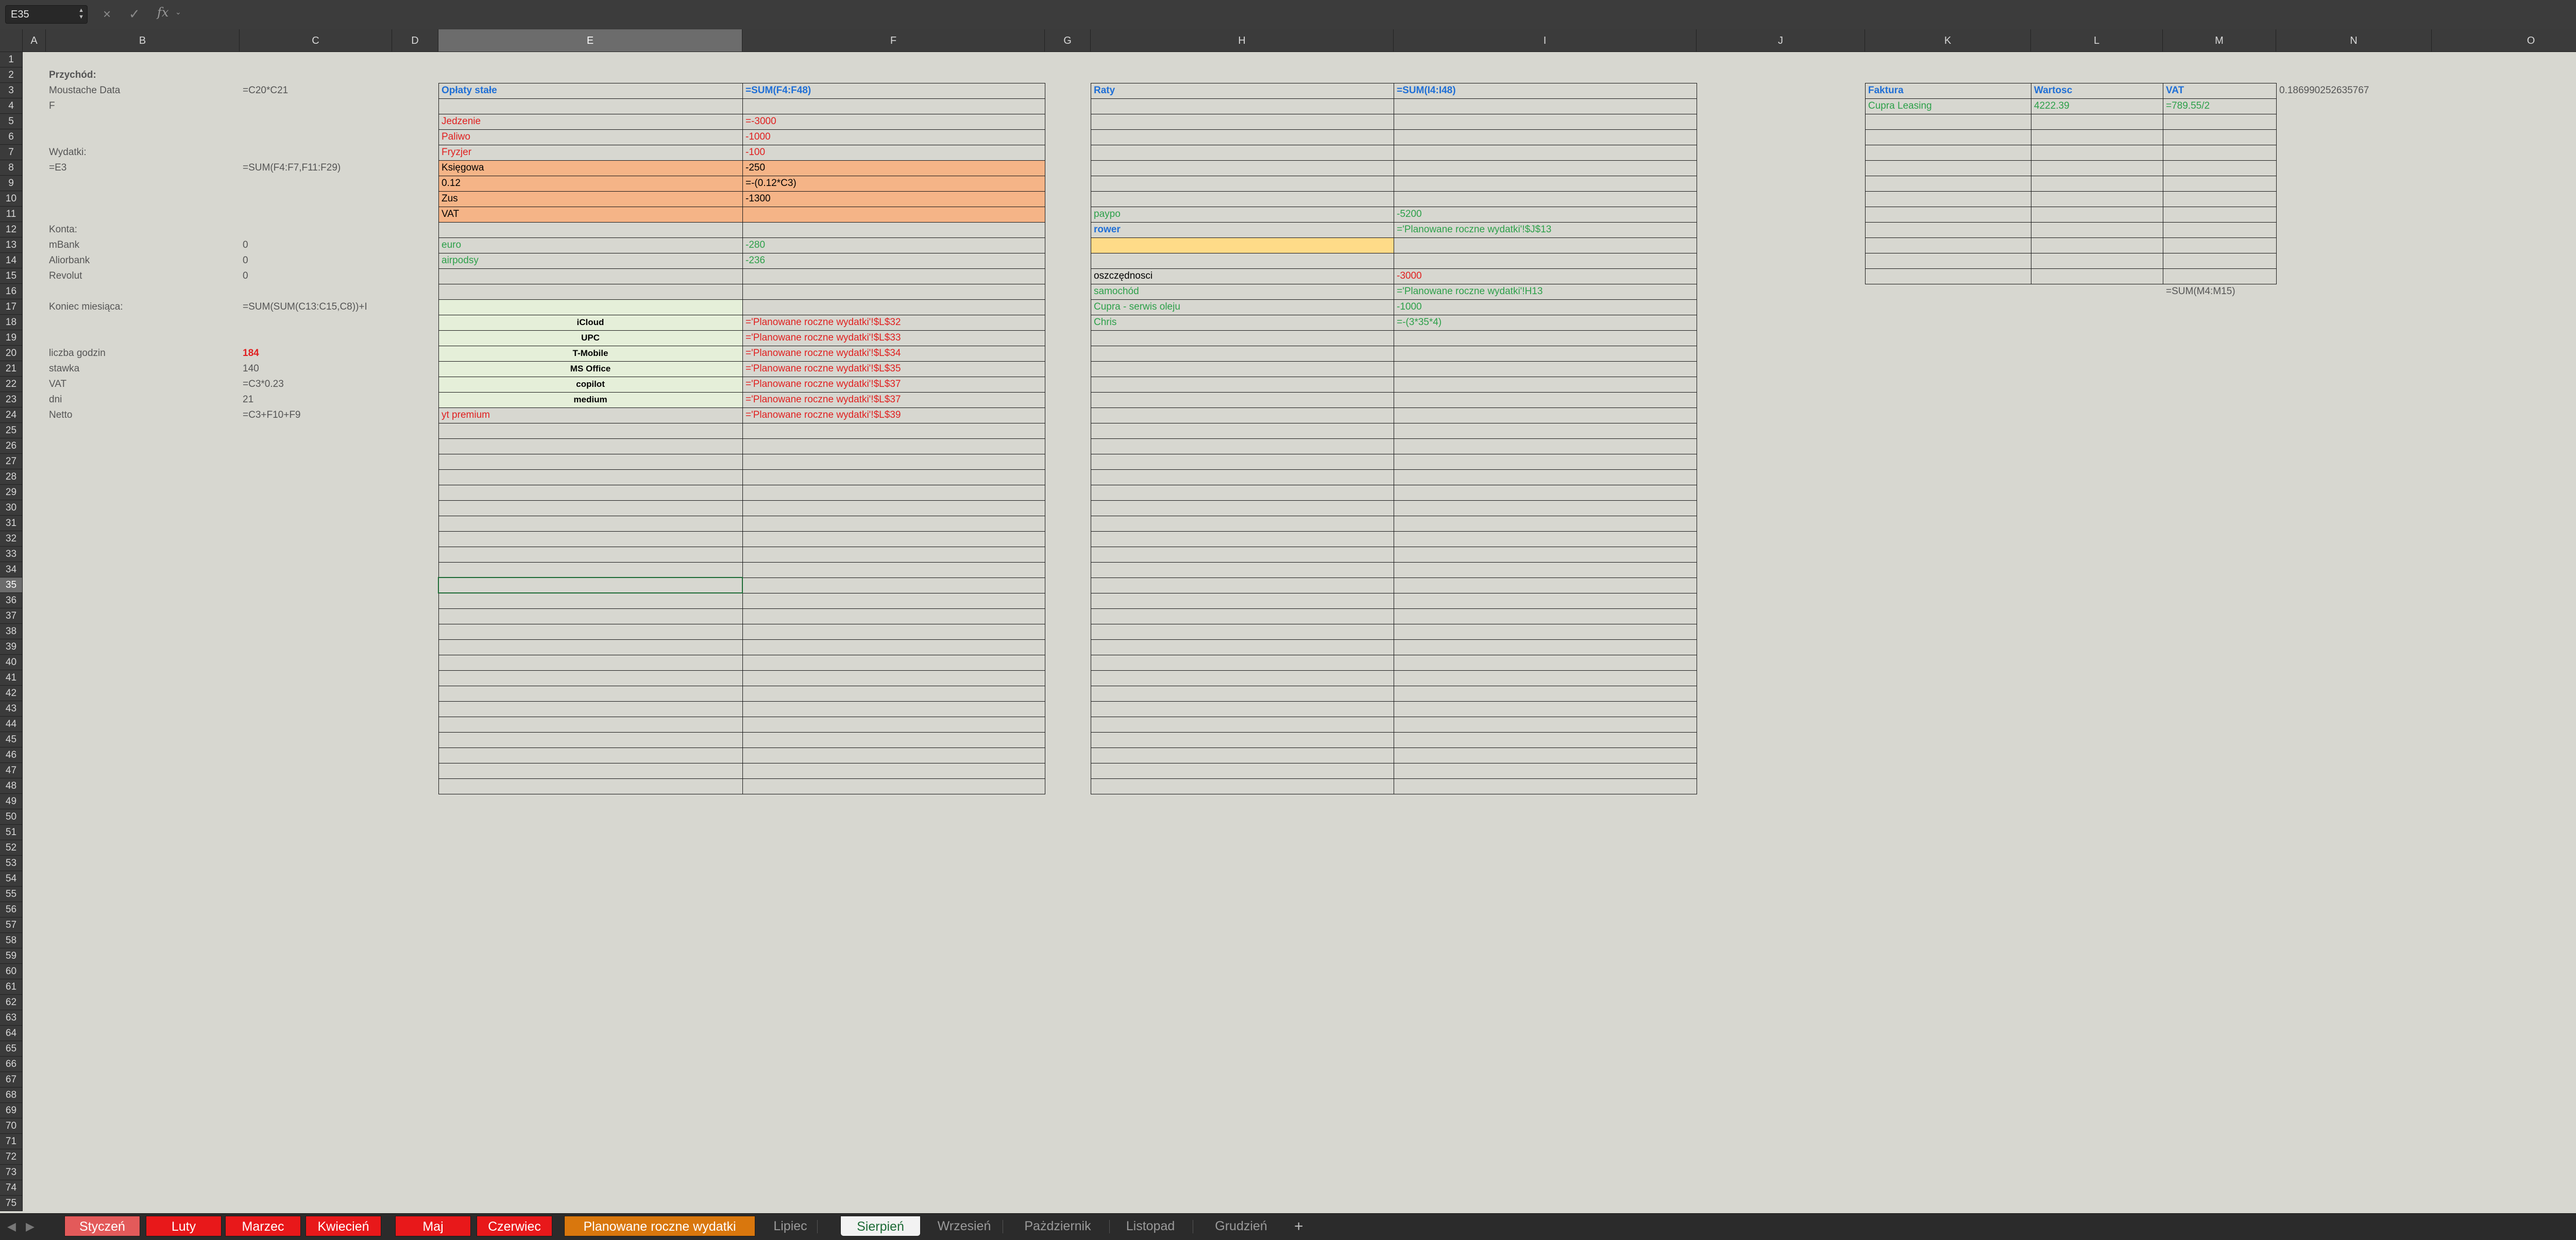 This screenshot has width=2576, height=1240. I want to click on cell-l3: Wartosc, so click(2097, 90).